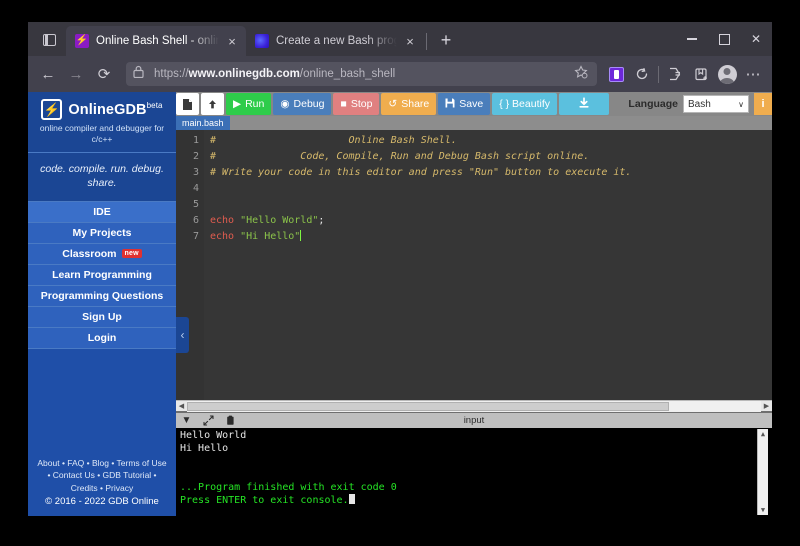 The width and height of the screenshot is (800, 546). I want to click on sidebar-item-ide-label: IDE, so click(102, 211).